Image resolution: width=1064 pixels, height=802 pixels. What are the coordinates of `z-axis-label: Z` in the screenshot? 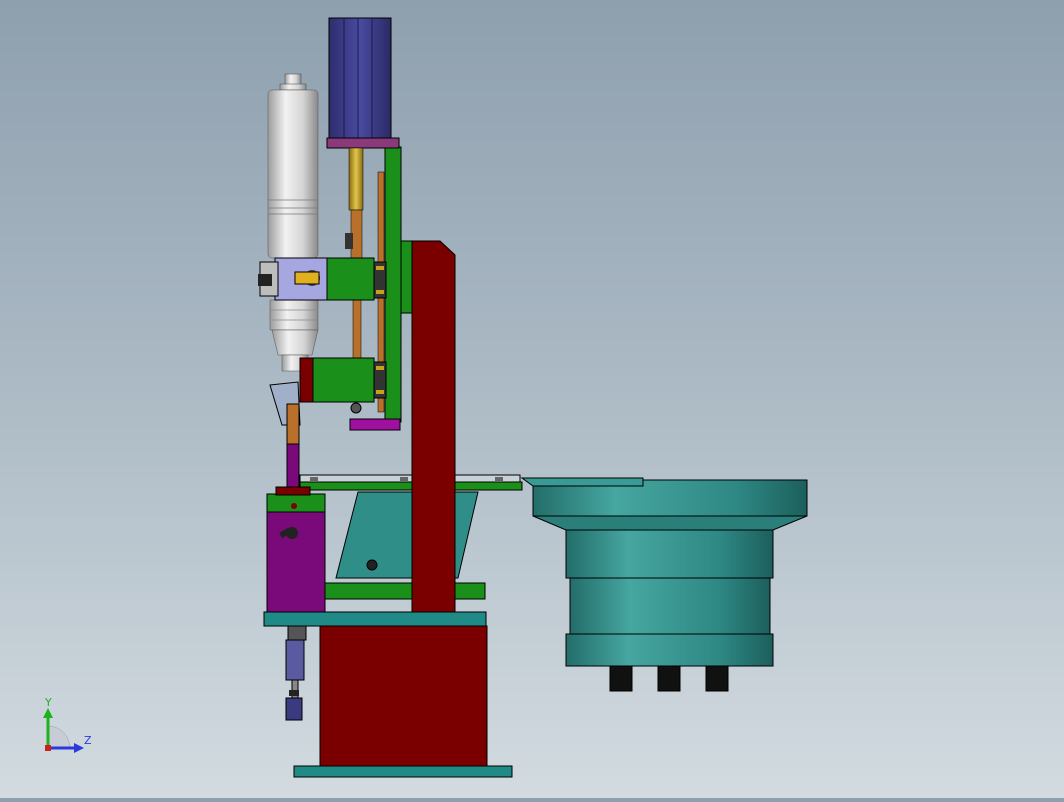 It's located at (88, 740).